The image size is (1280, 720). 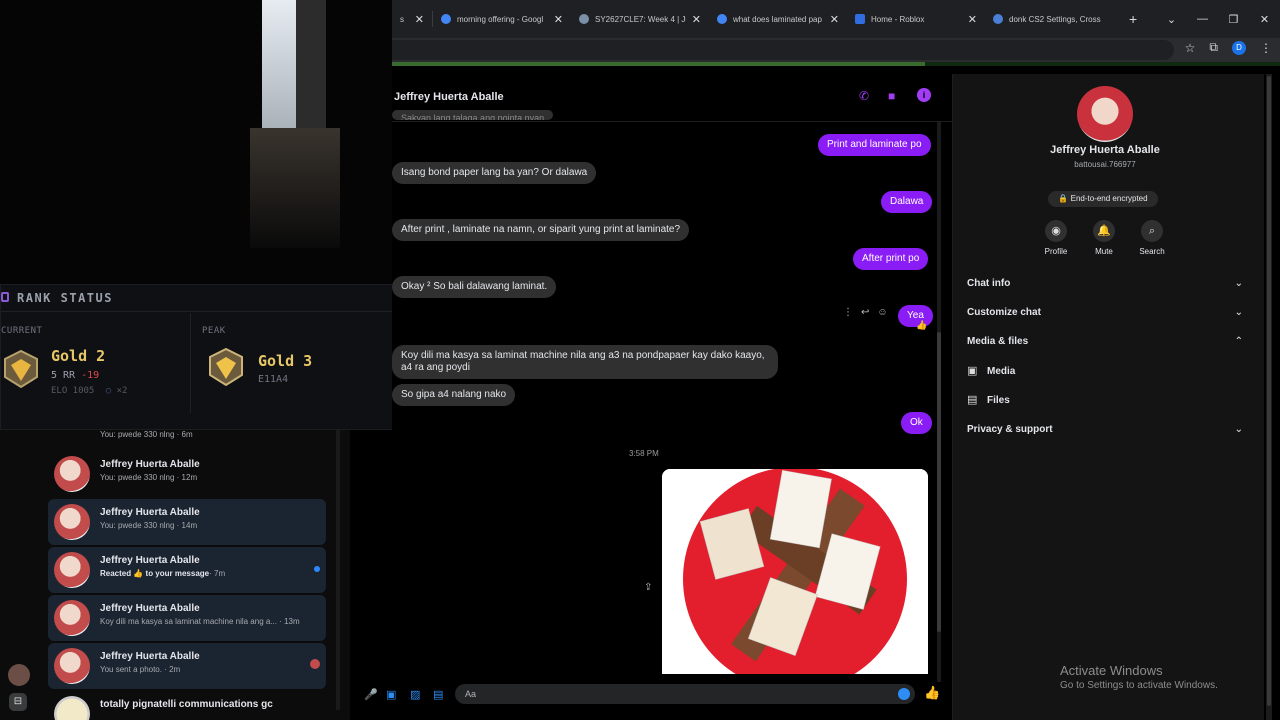 I want to click on peak-label: PEAK, so click(x=214, y=331).